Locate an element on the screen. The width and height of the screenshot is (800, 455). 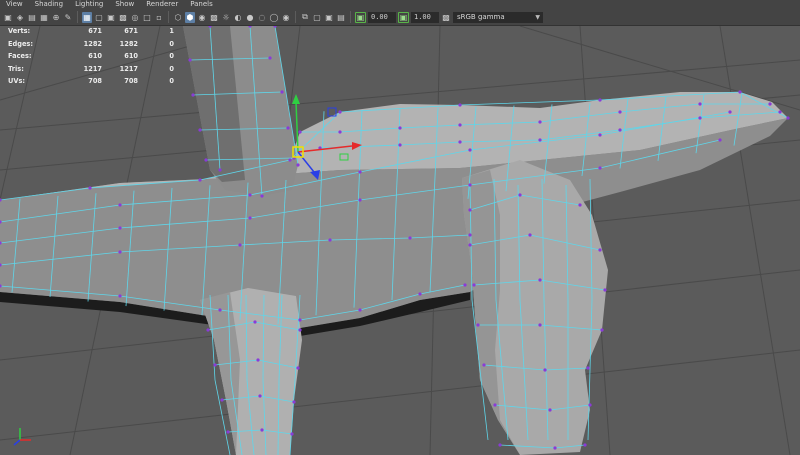
textured-icon: ▩ is located at coordinates (214, 17).